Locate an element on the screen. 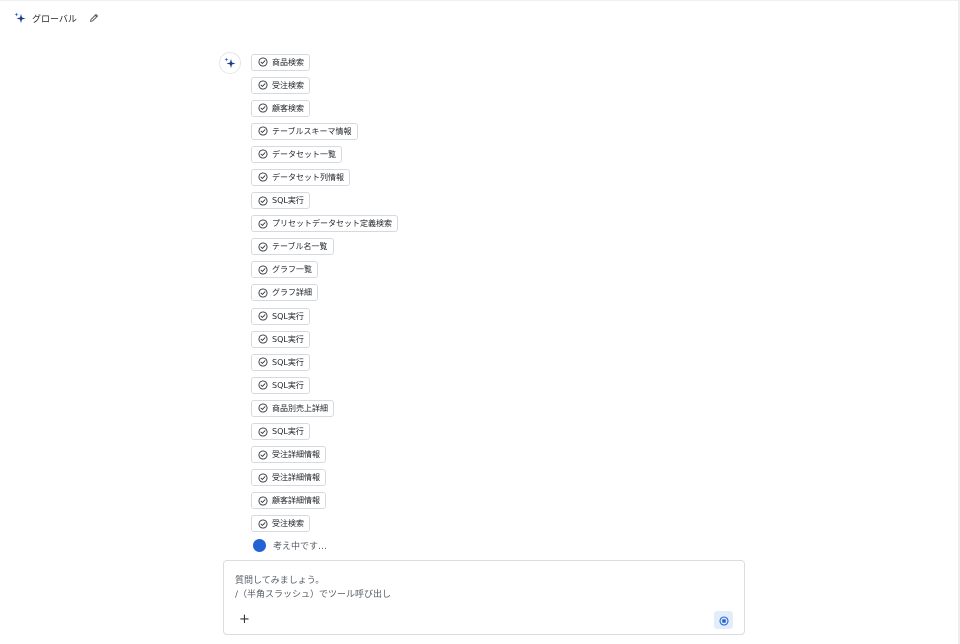 This screenshot has width=960, height=644. tool-call-item: プリセットデータセット定義検索 is located at coordinates (324, 225).